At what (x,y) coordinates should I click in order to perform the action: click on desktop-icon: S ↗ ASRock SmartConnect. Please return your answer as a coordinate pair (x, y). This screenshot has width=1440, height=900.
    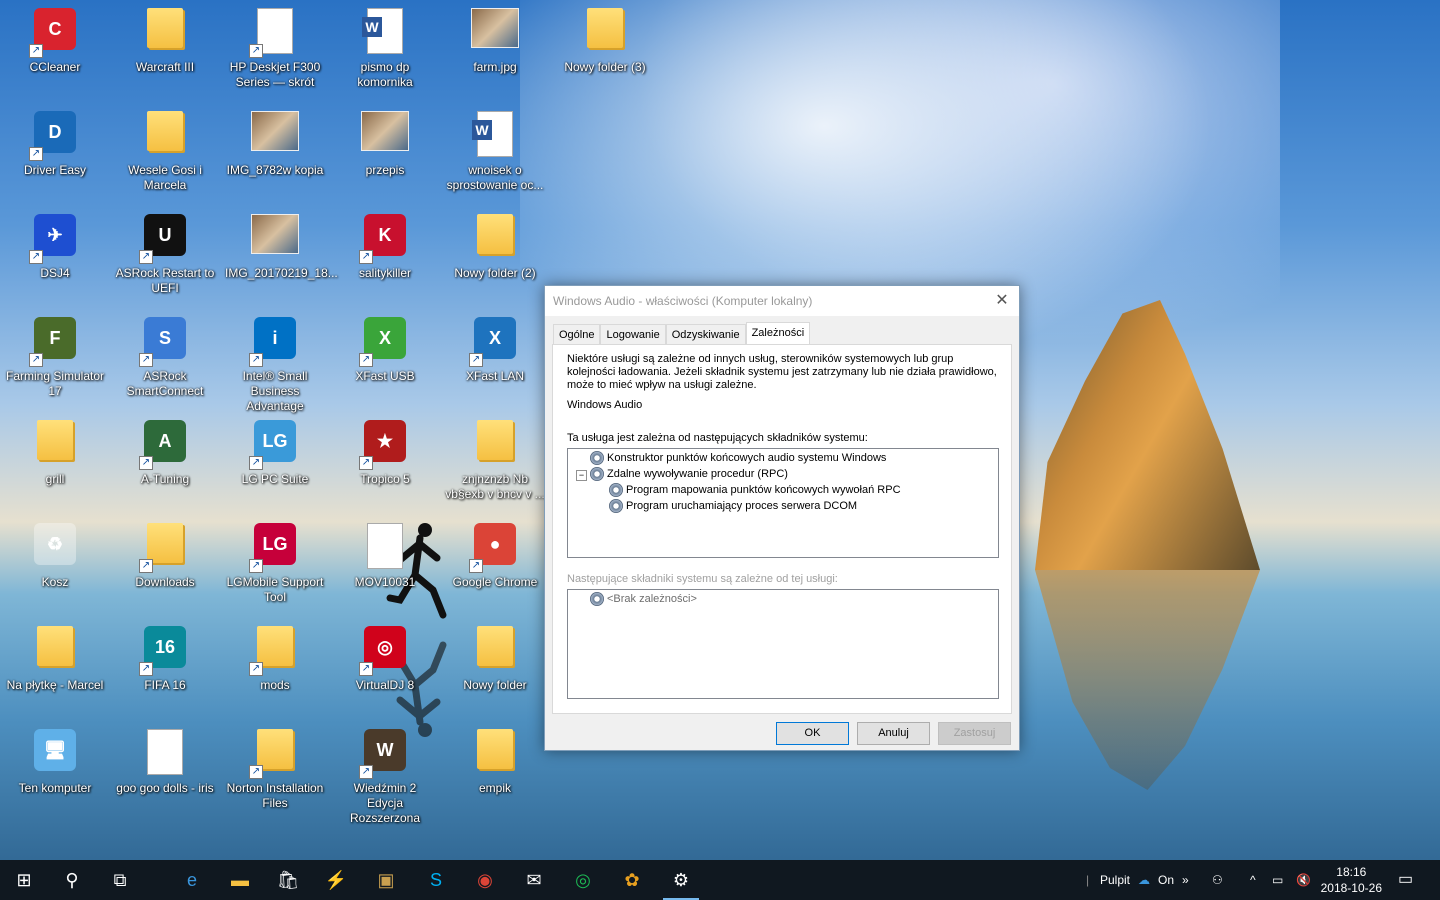
    Looking at the image, I should click on (165, 359).